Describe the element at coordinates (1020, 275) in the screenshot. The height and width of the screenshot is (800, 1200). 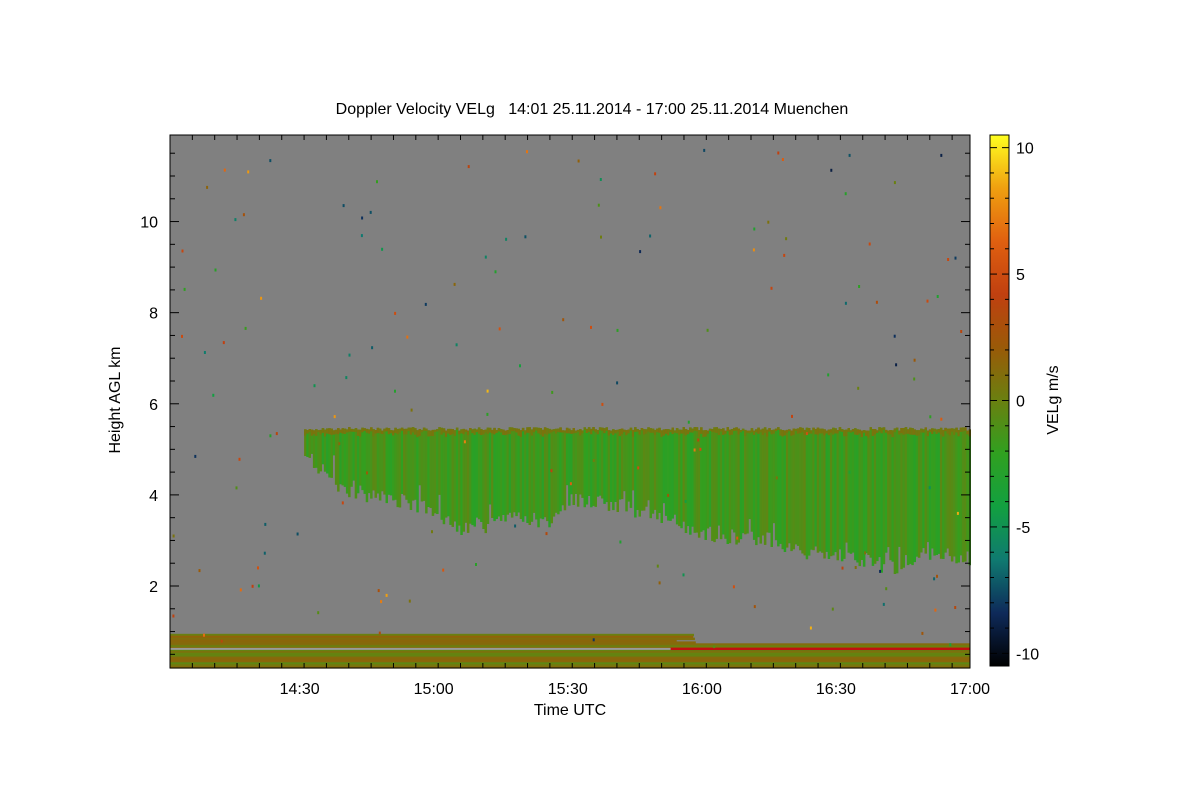
I see `colorbar-tick-label: 5` at that location.